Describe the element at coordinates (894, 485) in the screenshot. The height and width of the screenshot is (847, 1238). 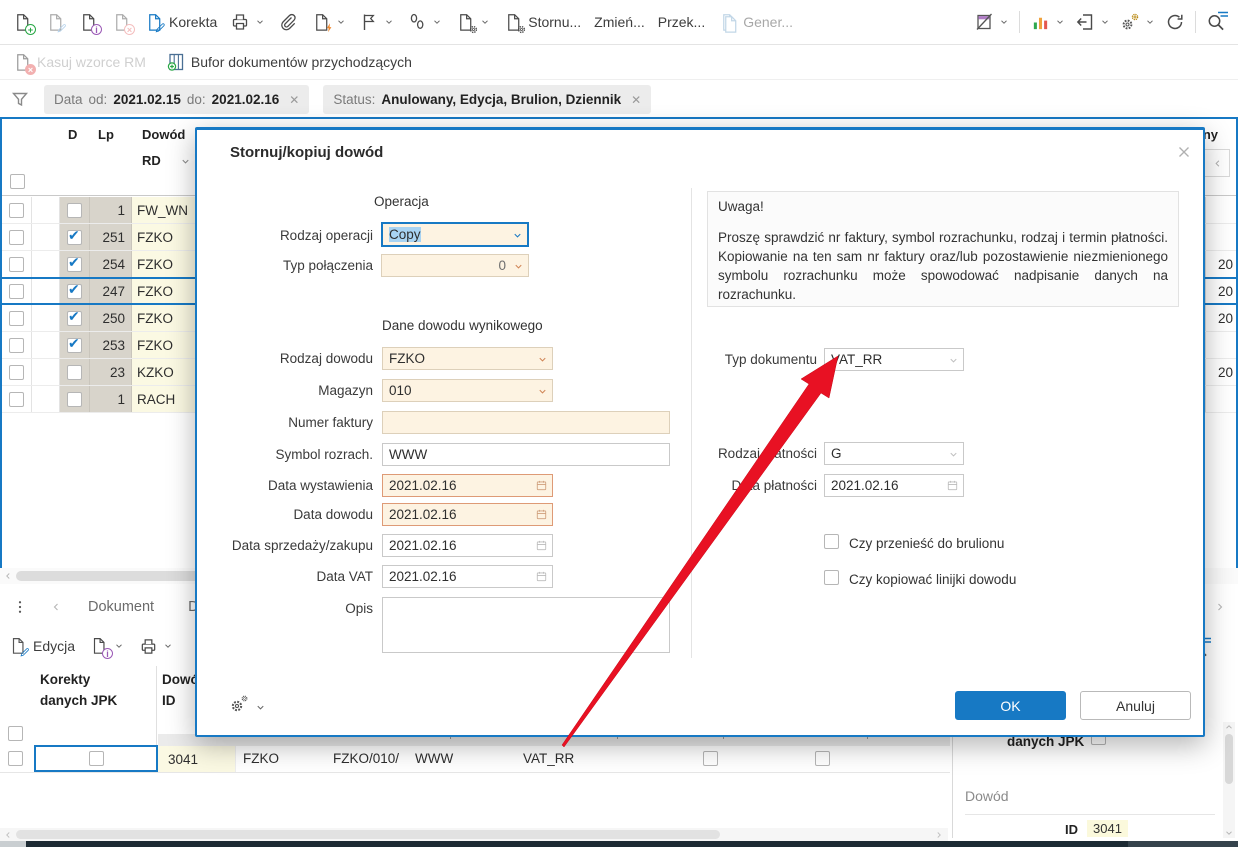
I see `data-platnosci-input: 2021.02.16` at that location.